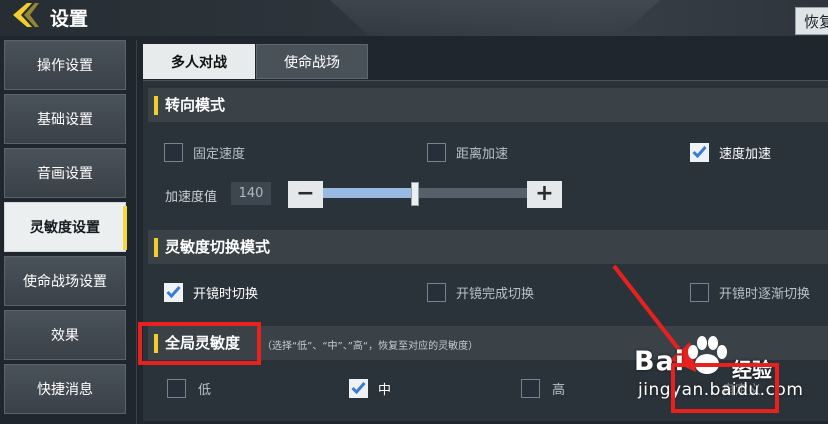 The height and width of the screenshot is (424, 828). I want to click on sidebar-divider, so click(136, 232).